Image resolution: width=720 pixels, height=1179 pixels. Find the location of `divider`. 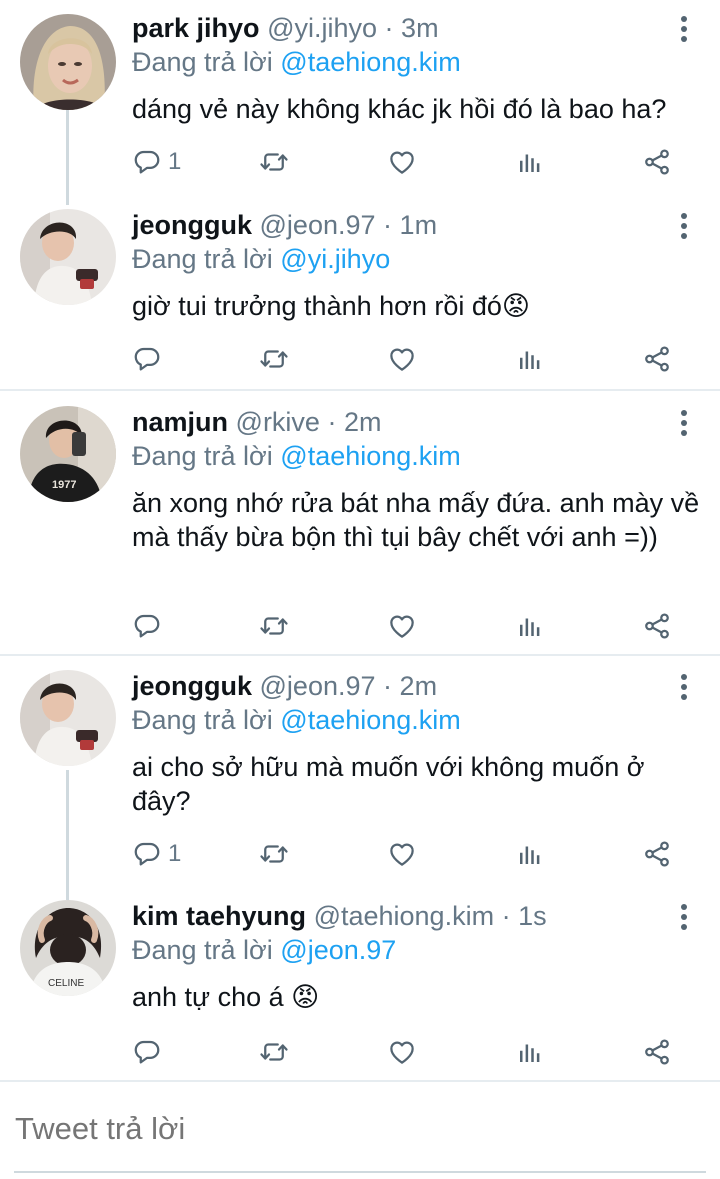

divider is located at coordinates (360, 1081).